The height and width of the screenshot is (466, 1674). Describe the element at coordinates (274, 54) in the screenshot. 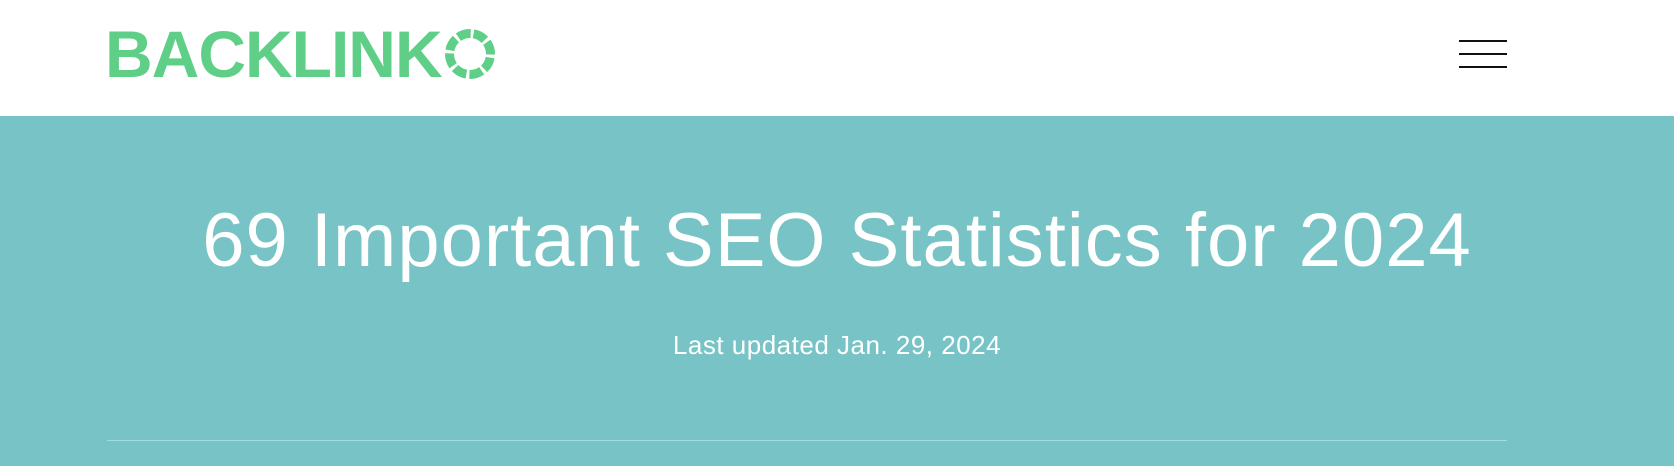

I see `logo-wordmark: BACKLINK` at that location.